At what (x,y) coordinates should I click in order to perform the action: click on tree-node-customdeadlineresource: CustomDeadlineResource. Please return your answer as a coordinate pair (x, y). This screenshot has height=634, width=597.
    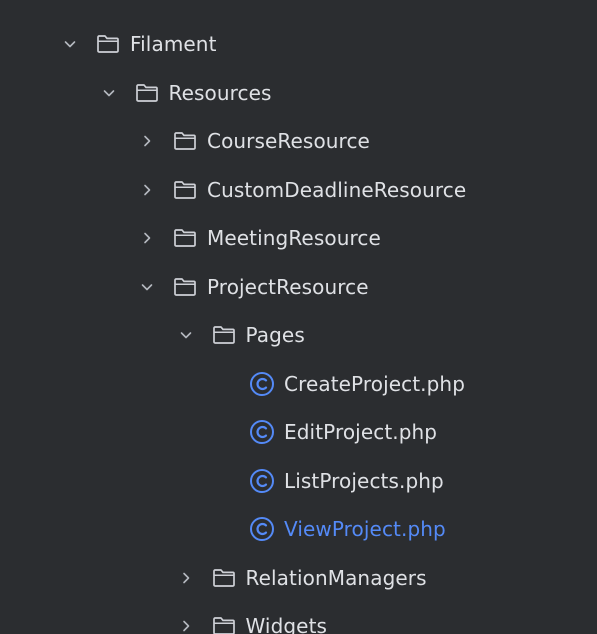
    Looking at the image, I should click on (298, 190).